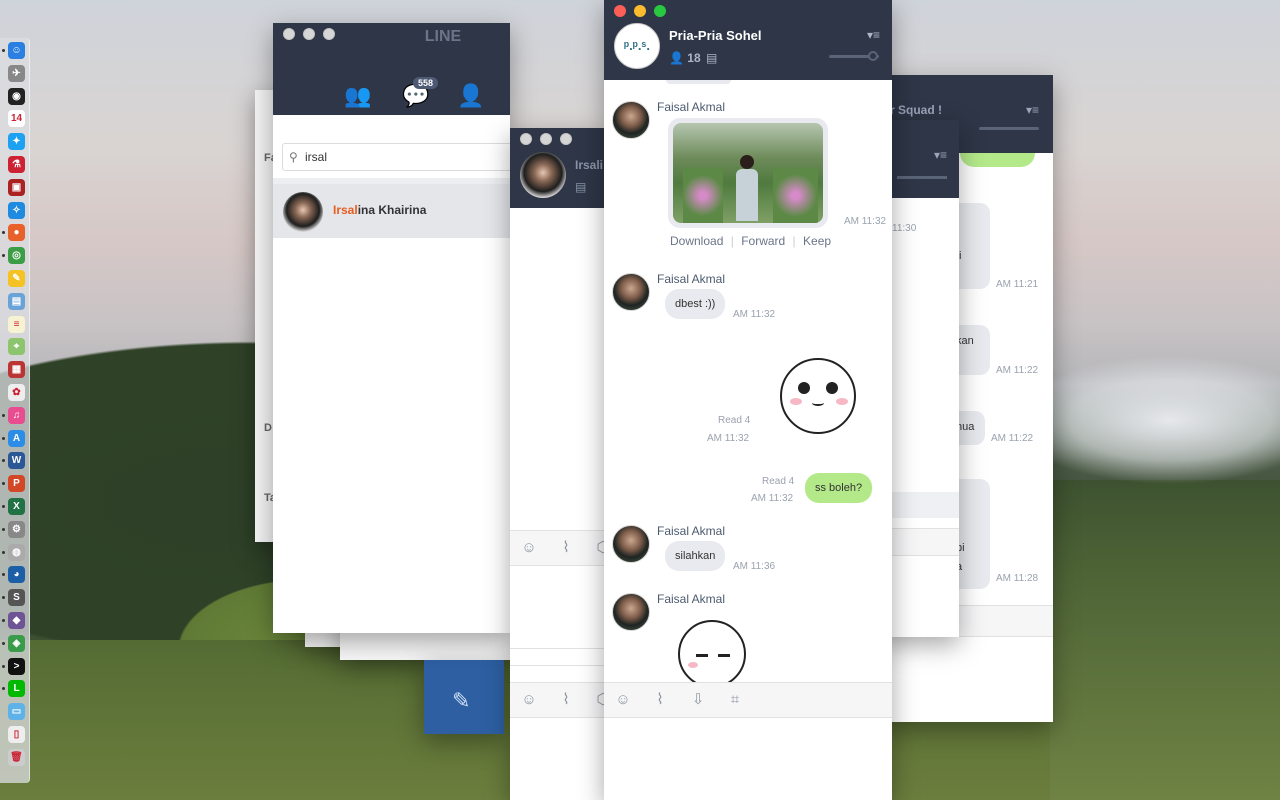 This screenshot has height=800, width=1280. I want to click on photo-icon: ▦, so click(16, 370).